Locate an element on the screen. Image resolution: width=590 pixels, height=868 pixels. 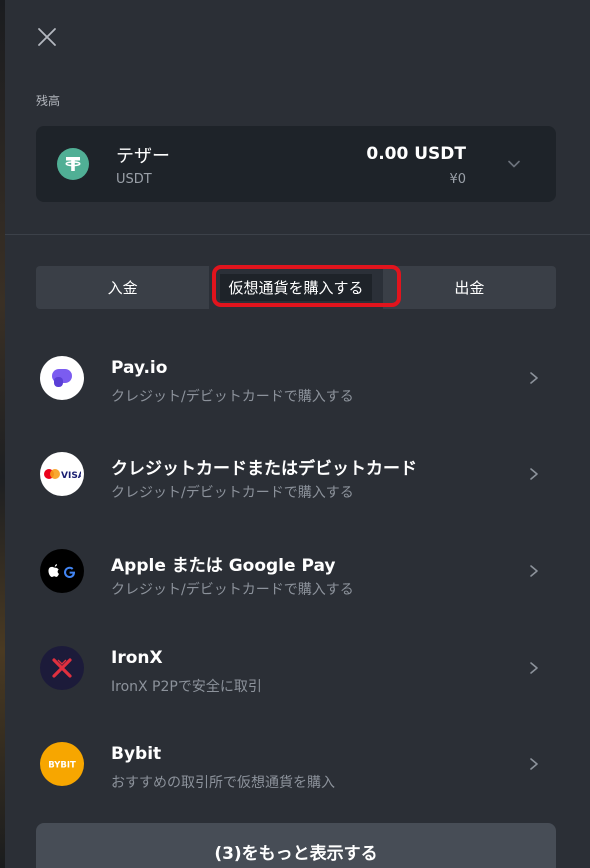
tether-icon is located at coordinates (73, 164).